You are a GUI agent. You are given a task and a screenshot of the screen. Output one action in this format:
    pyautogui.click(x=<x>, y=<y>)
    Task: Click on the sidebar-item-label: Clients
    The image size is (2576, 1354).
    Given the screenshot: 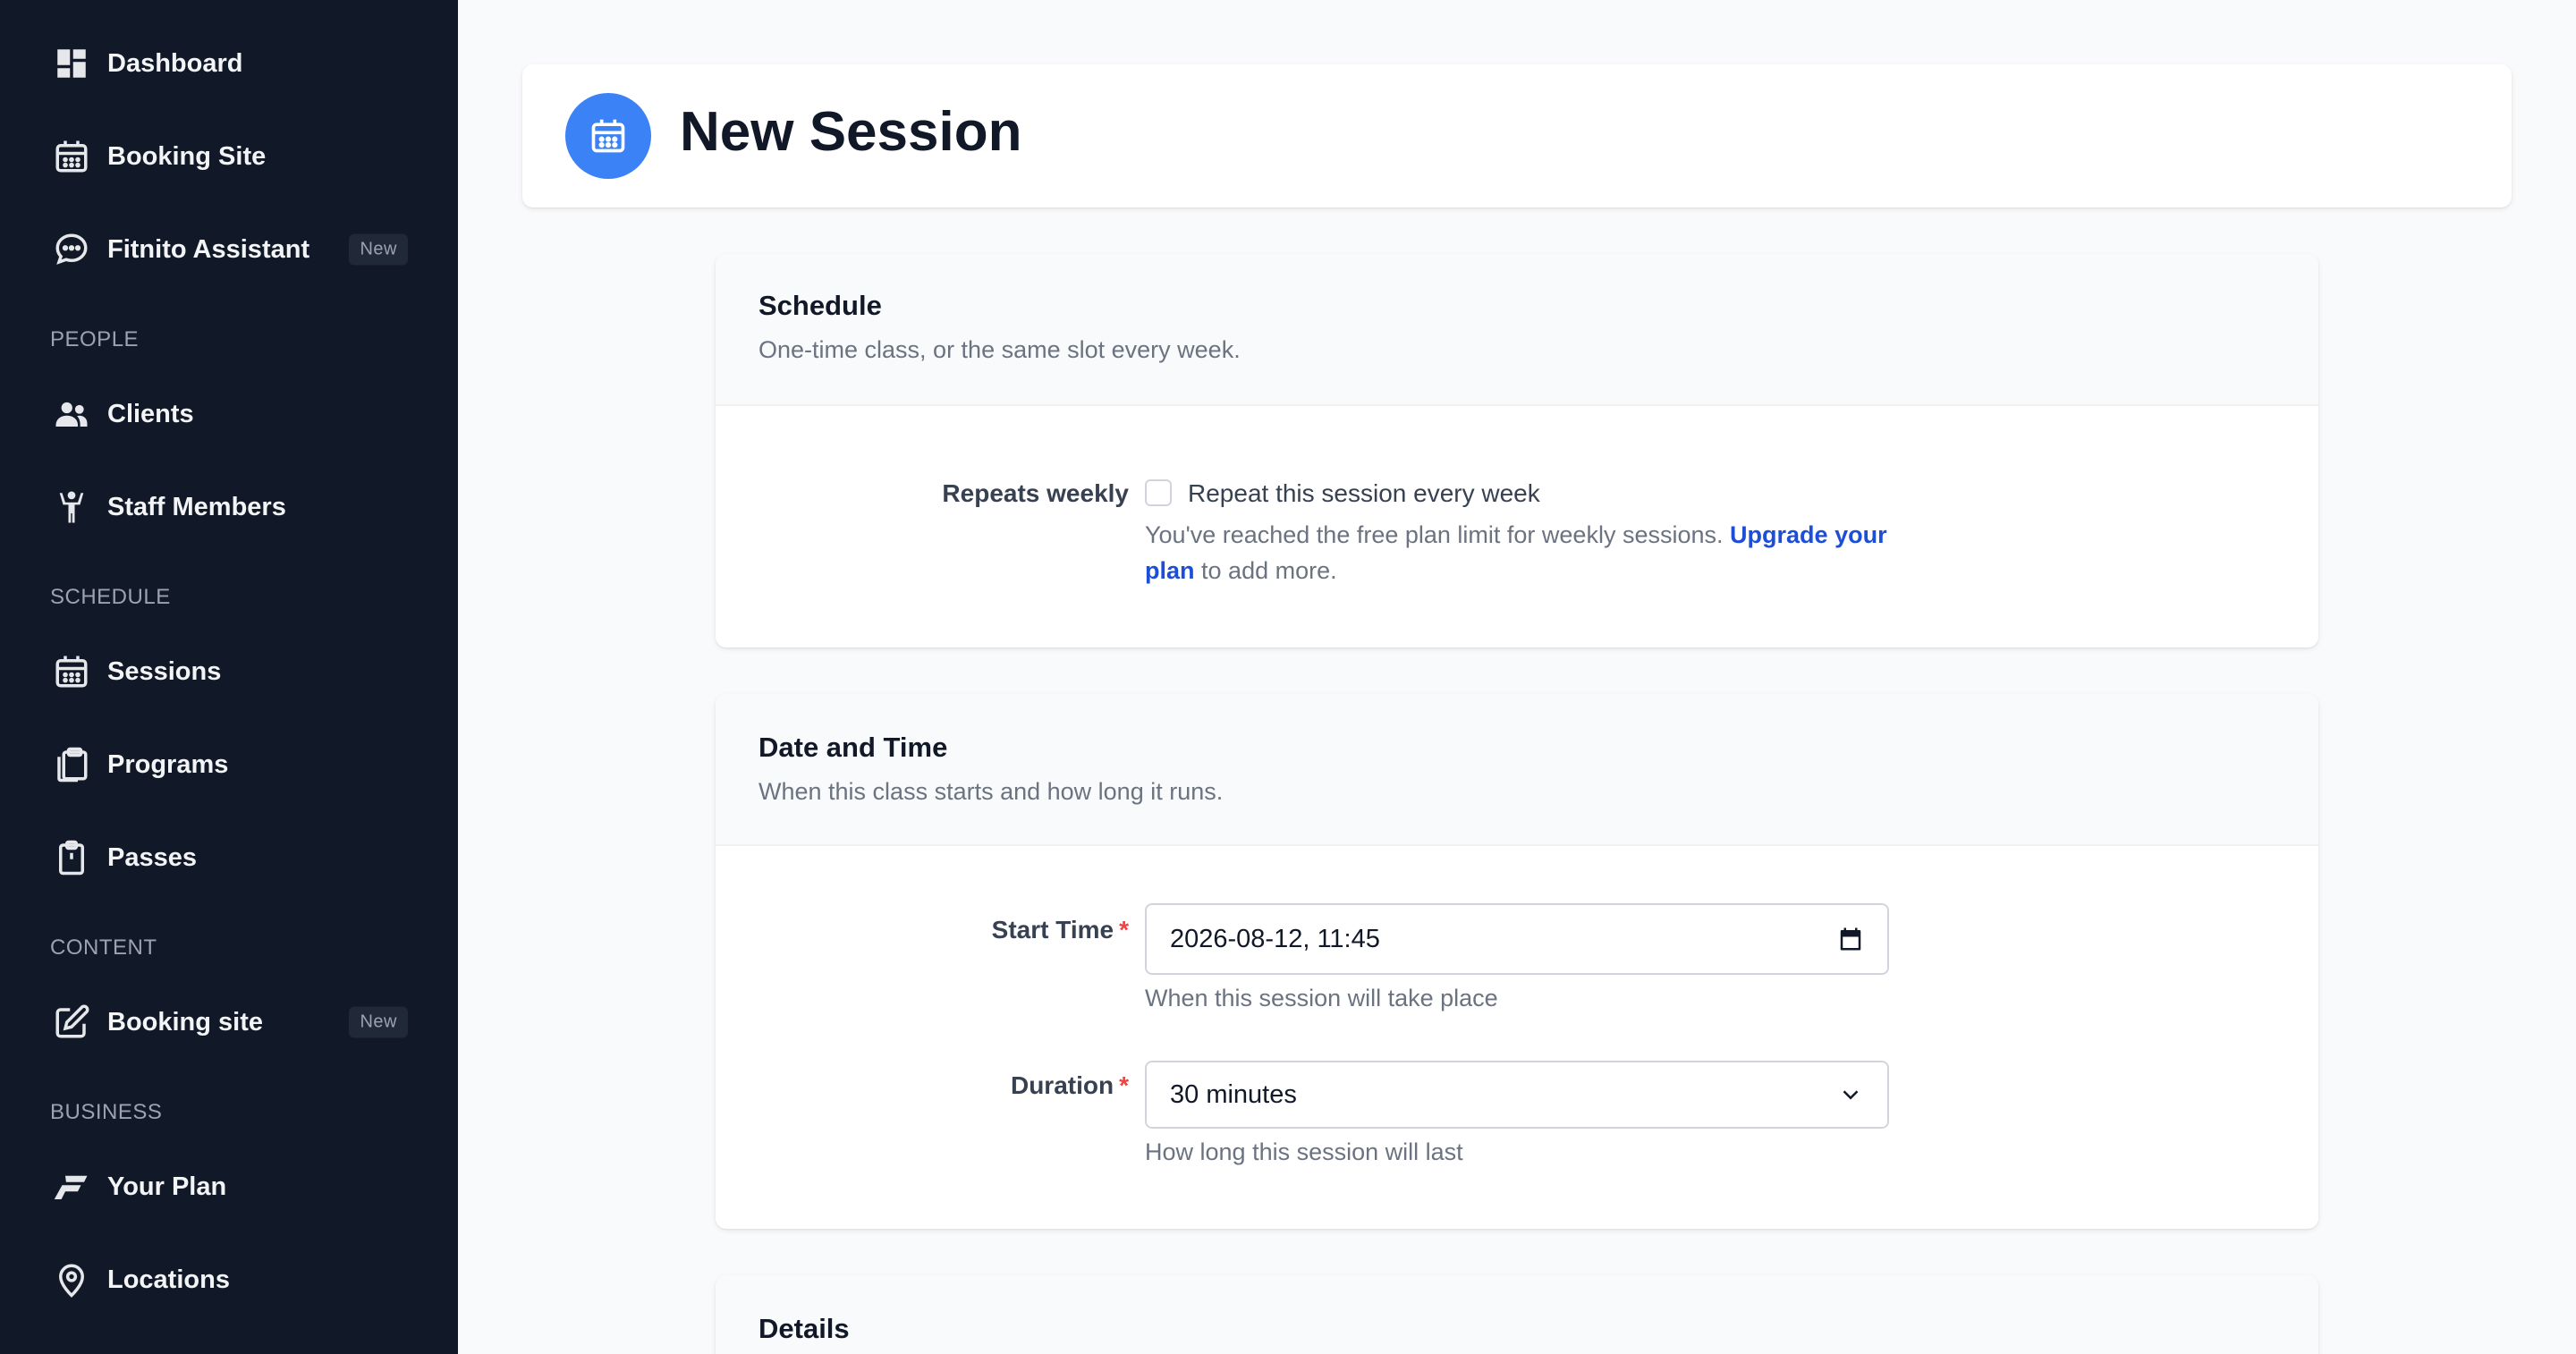 What is the action you would take?
    pyautogui.click(x=150, y=413)
    